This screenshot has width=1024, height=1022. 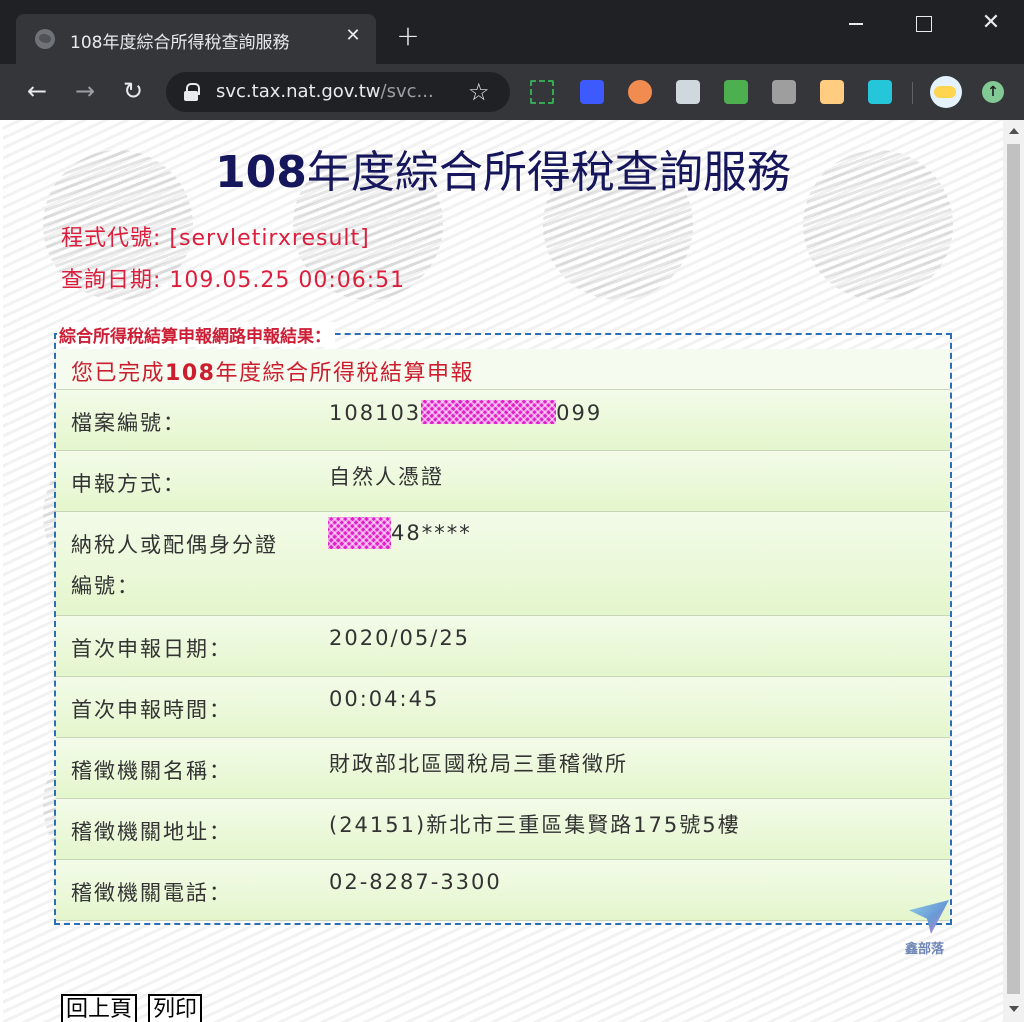 What do you see at coordinates (261, 172) in the screenshot?
I see `page-title-year: 108` at bounding box center [261, 172].